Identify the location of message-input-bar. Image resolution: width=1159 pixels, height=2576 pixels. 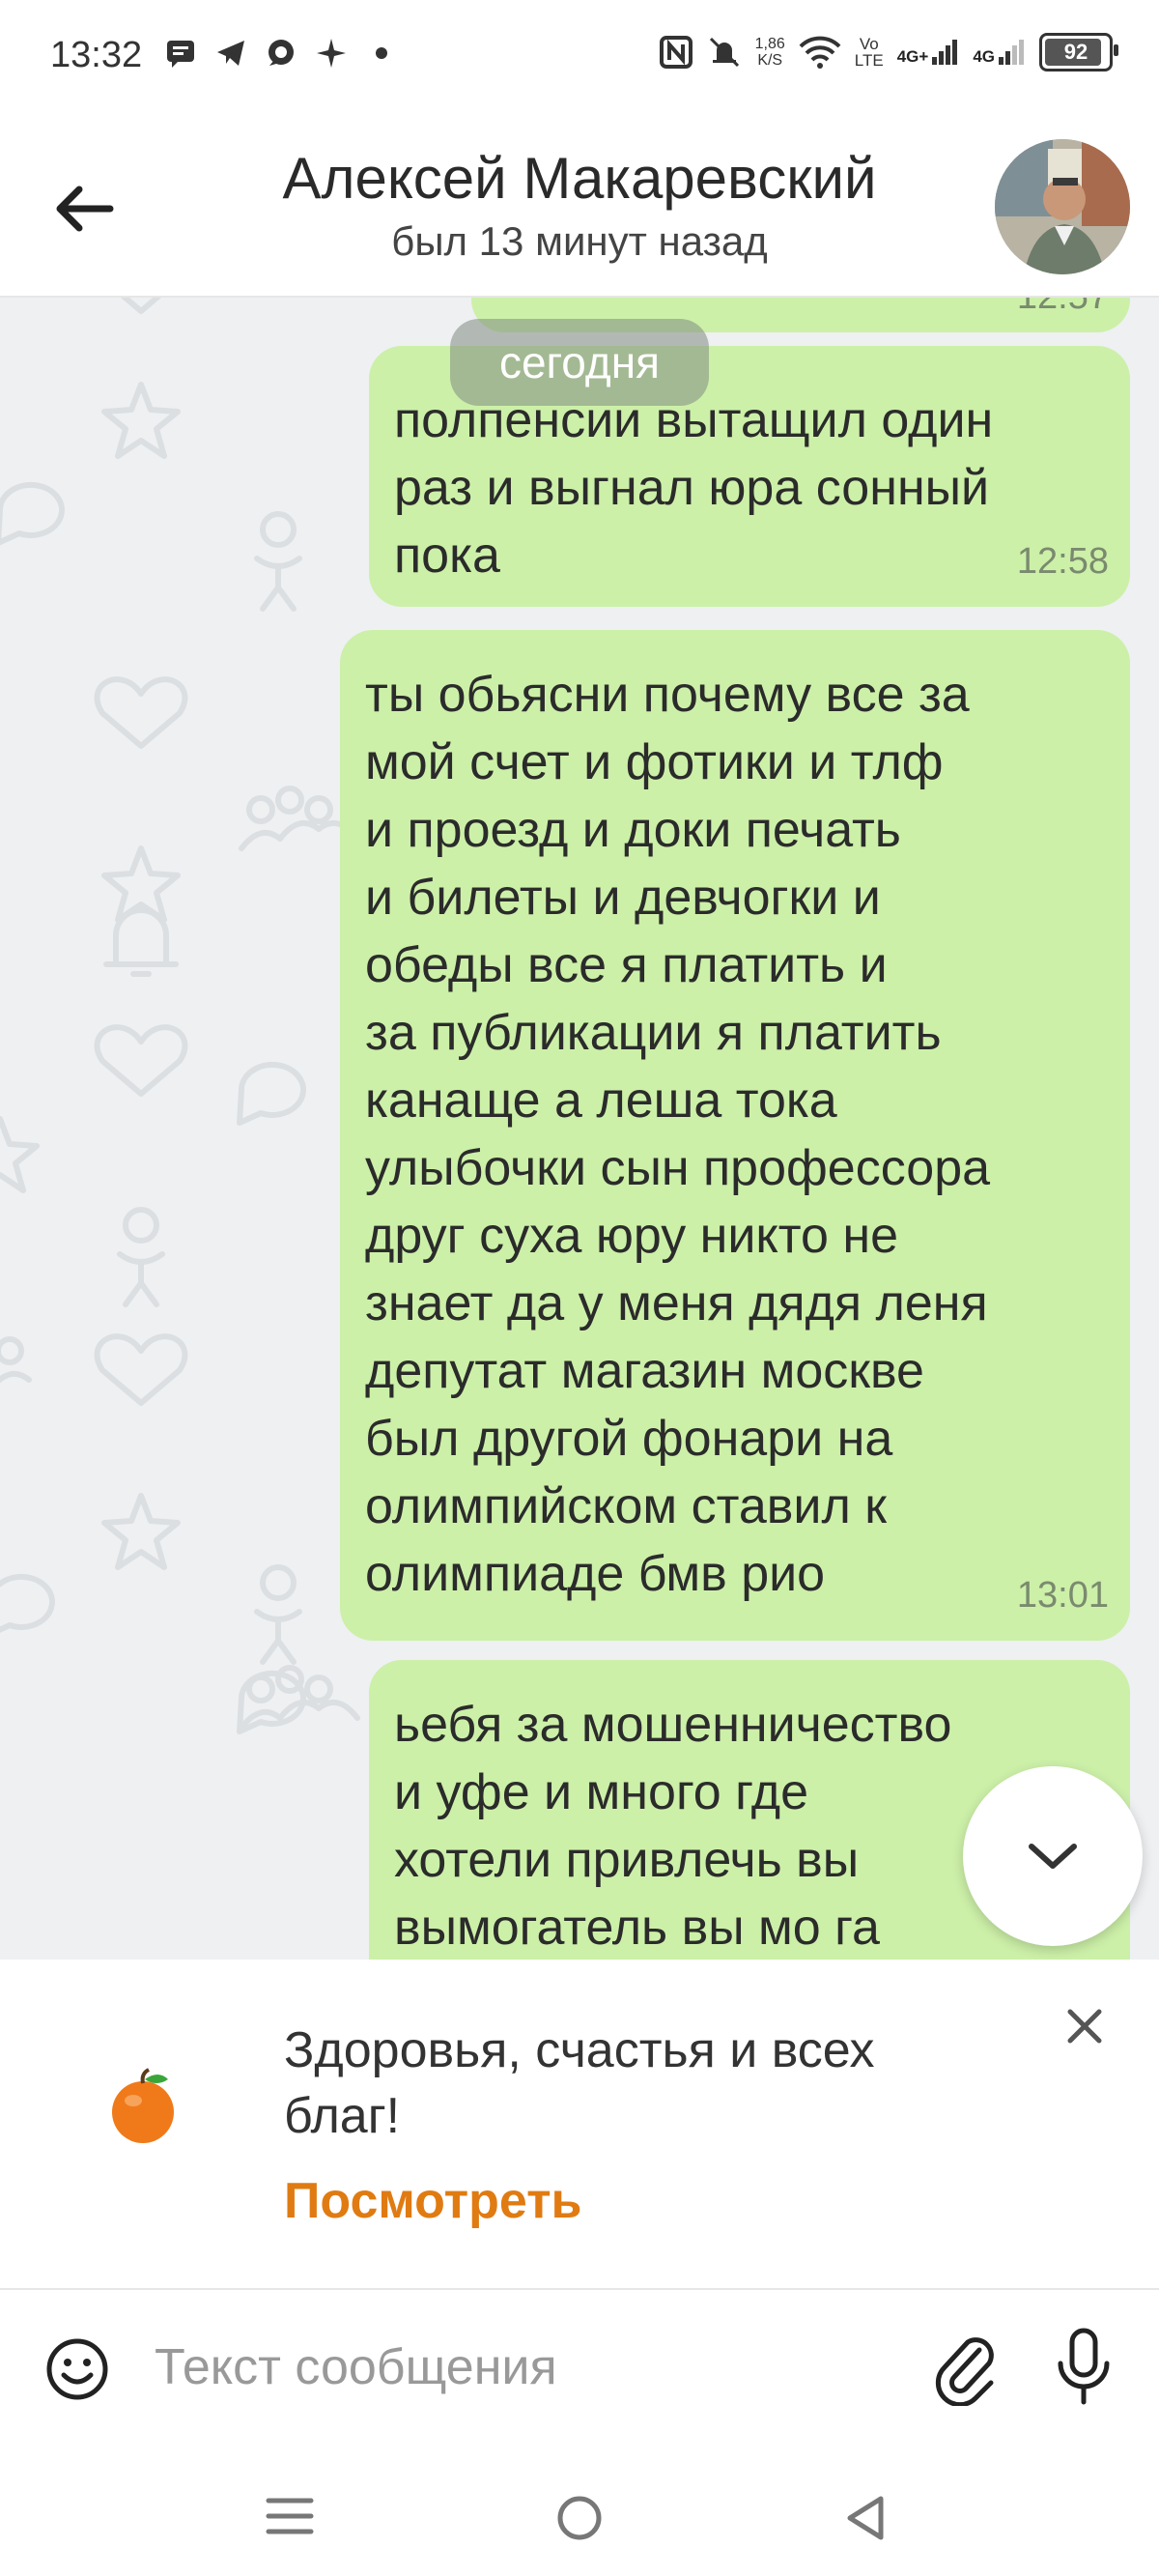
(579, 2372).